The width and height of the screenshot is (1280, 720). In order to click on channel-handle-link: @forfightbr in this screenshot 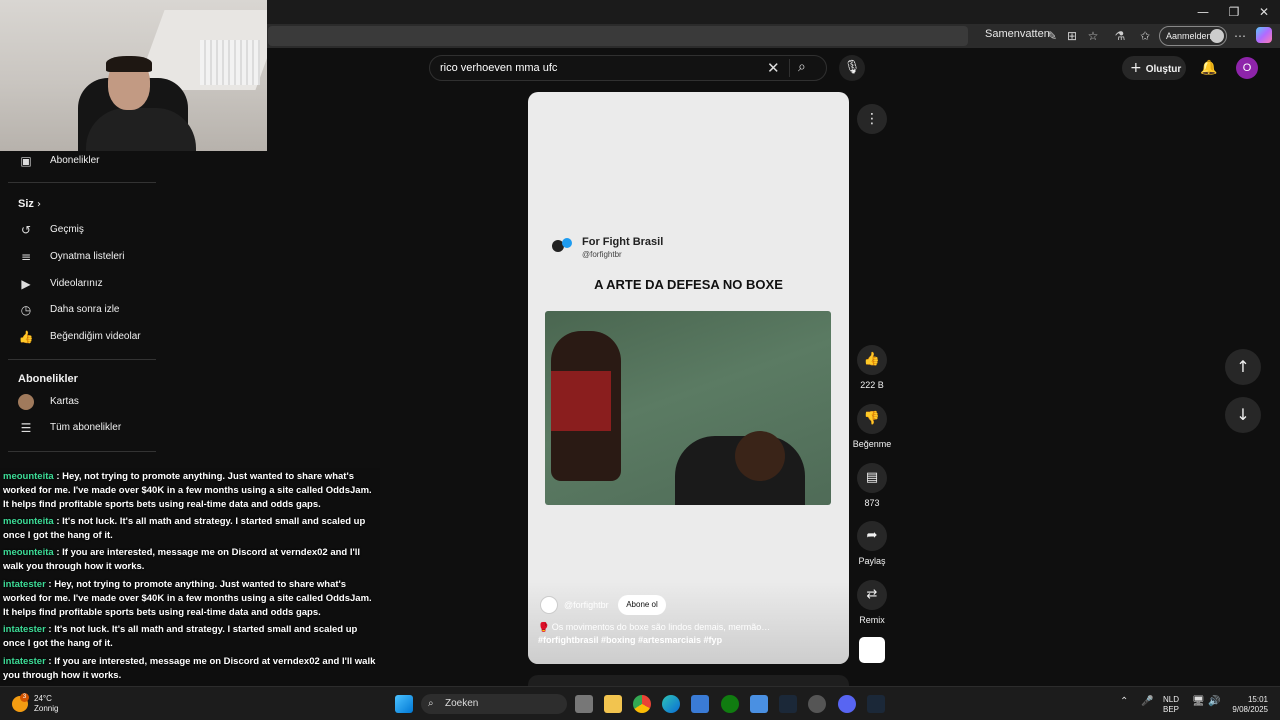, I will do `click(586, 605)`.